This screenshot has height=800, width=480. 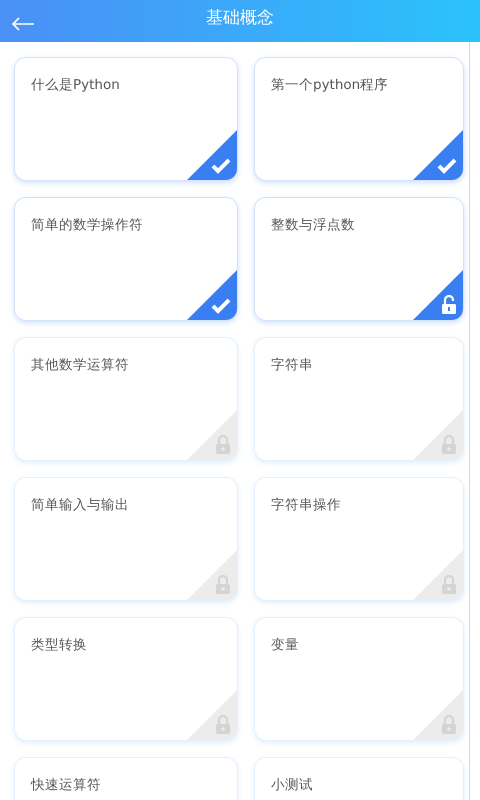 I want to click on lesson-card: 整数与浮点数, so click(x=359, y=259).